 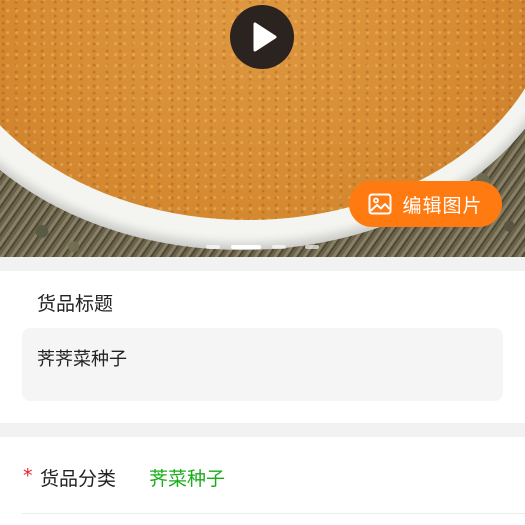 I want to click on goods-title-label: 货品标题, so click(x=75, y=304).